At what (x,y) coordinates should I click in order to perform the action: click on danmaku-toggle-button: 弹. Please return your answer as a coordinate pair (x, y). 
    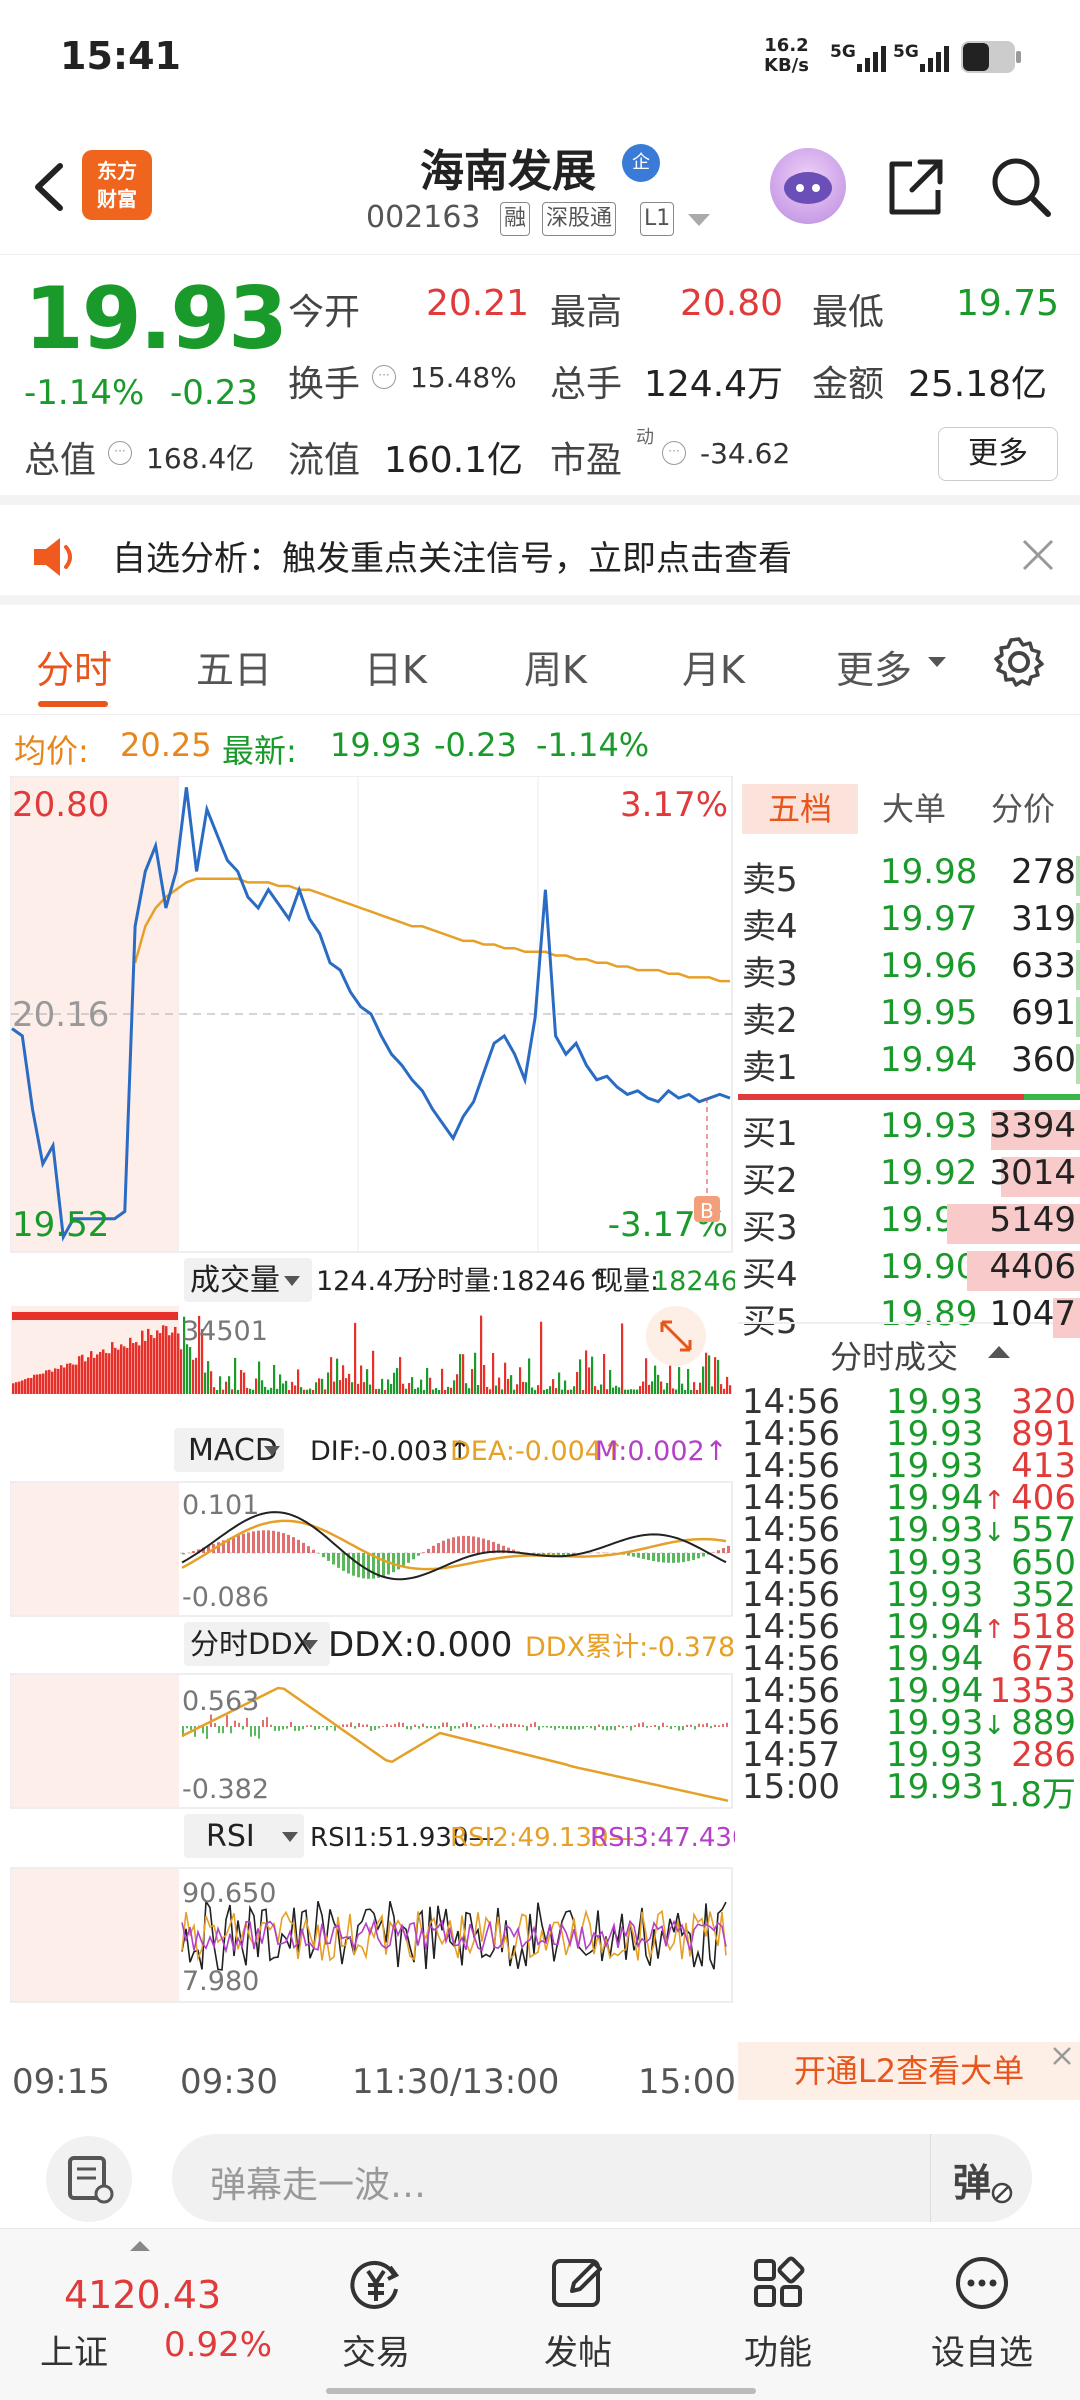
    Looking at the image, I should click on (981, 2178).